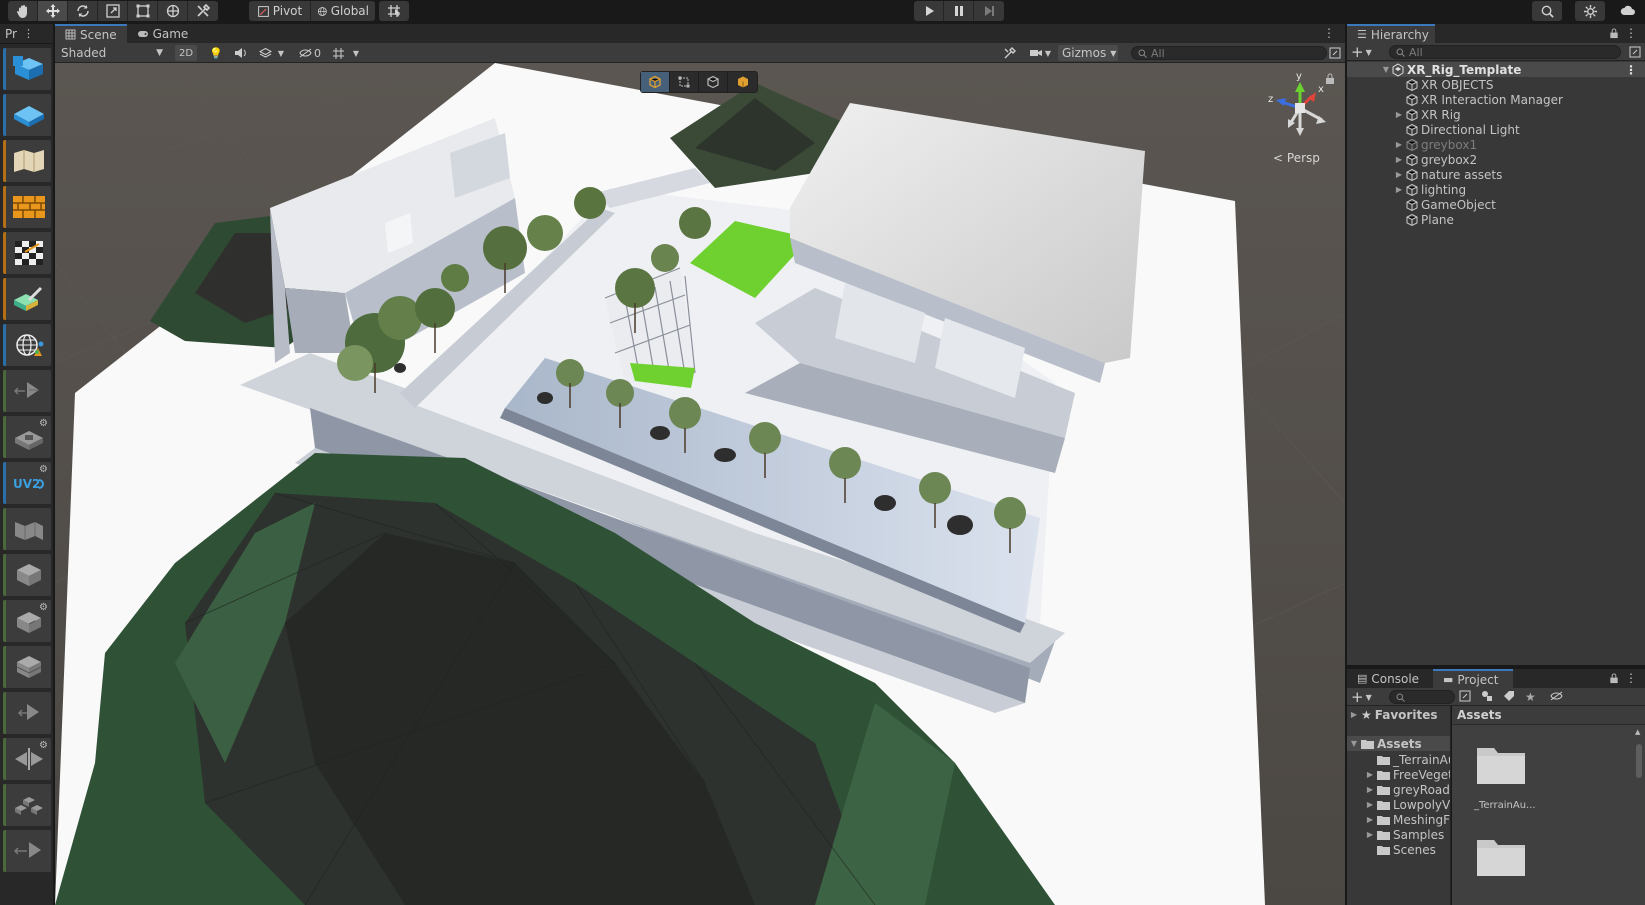 Image resolution: width=1645 pixels, height=905 pixels. What do you see at coordinates (27, 621) in the screenshot?
I see `conform-button: ⚙` at bounding box center [27, 621].